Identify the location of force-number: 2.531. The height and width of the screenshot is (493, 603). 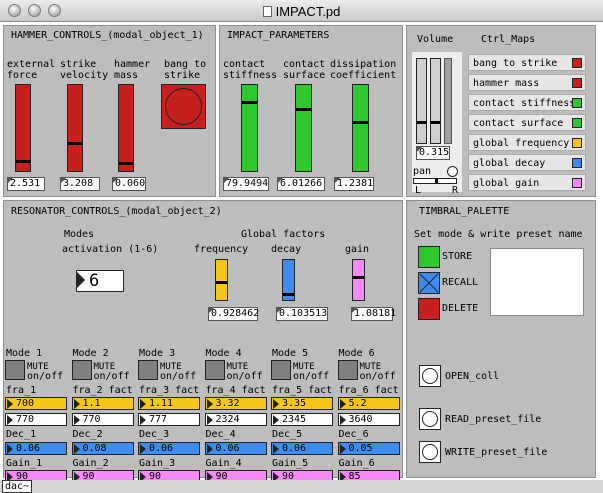
(26, 184).